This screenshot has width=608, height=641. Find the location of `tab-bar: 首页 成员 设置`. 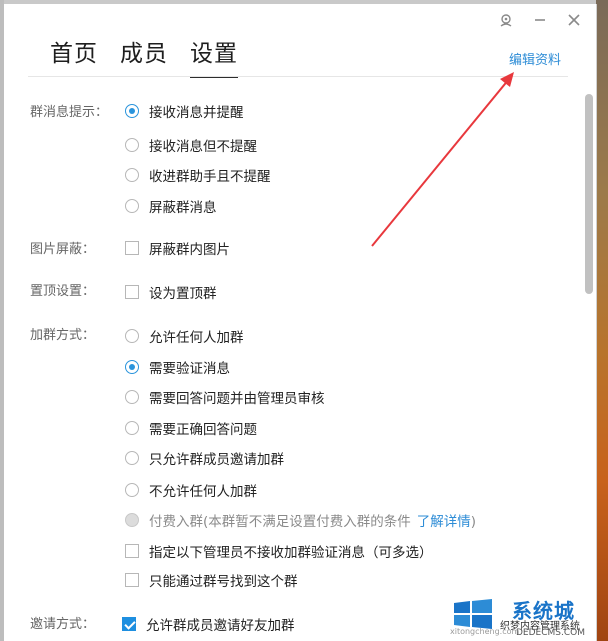

tab-bar: 首页 成员 设置 is located at coordinates (144, 56).